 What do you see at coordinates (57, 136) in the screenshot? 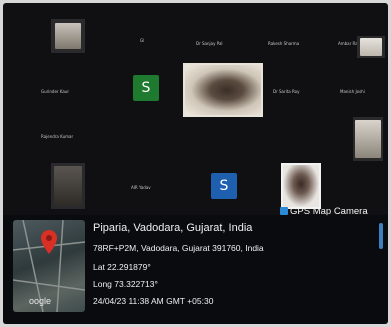
I see `participant-name: Rajendra Kumar` at bounding box center [57, 136].